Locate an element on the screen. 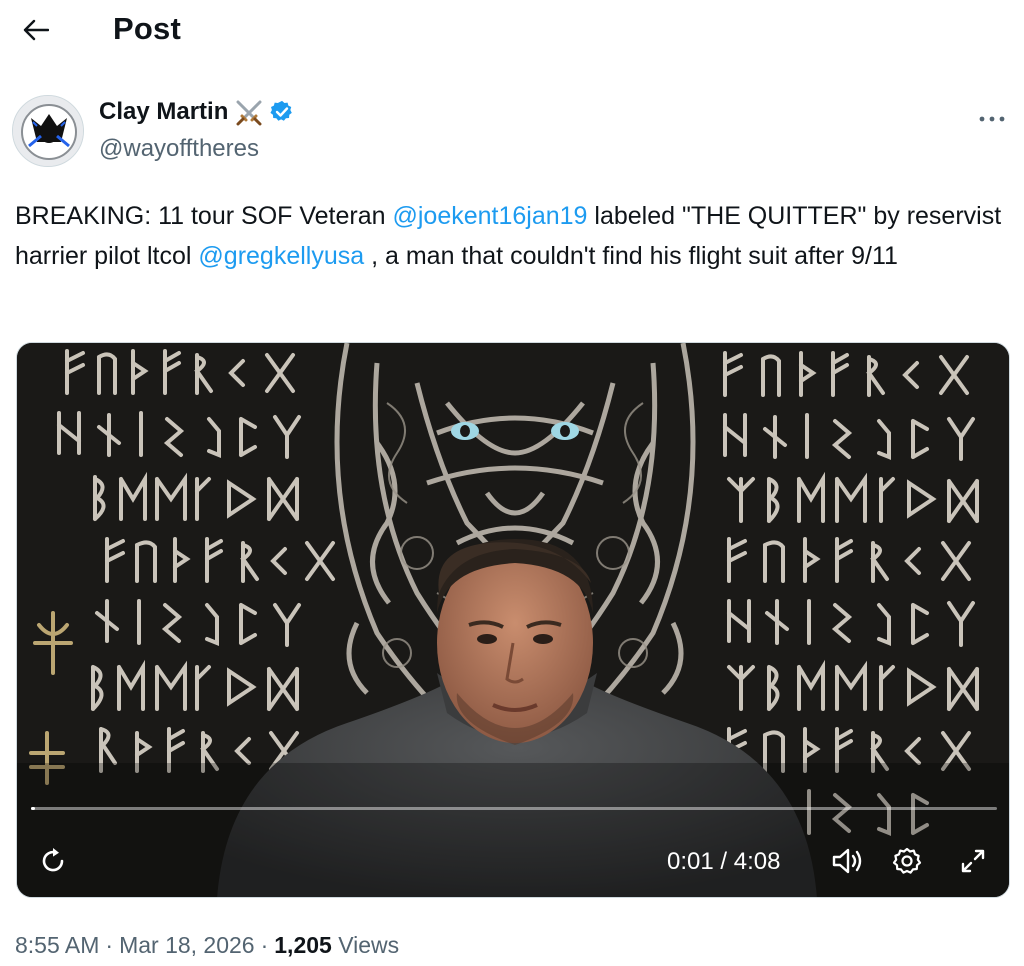 This screenshot has width=1024, height=966. replay-button is located at coordinates (53, 861).